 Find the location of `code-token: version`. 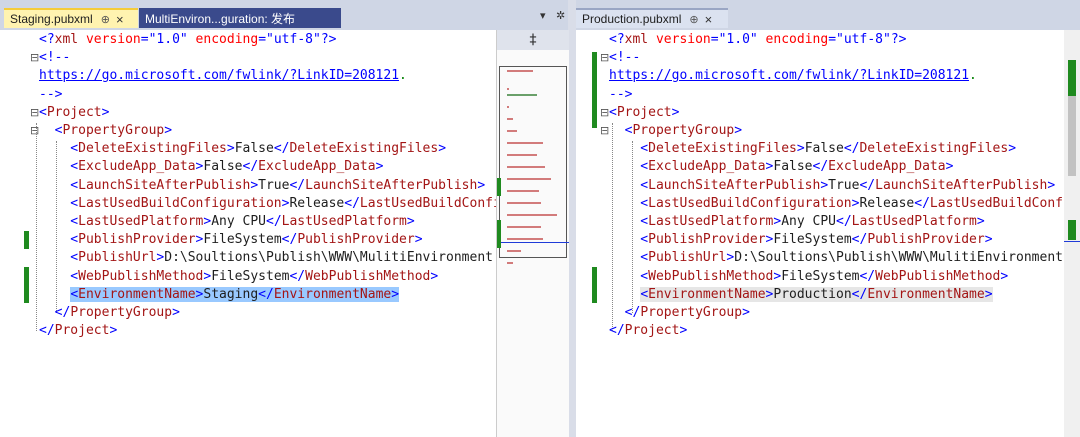

code-token: version is located at coordinates (679, 39).